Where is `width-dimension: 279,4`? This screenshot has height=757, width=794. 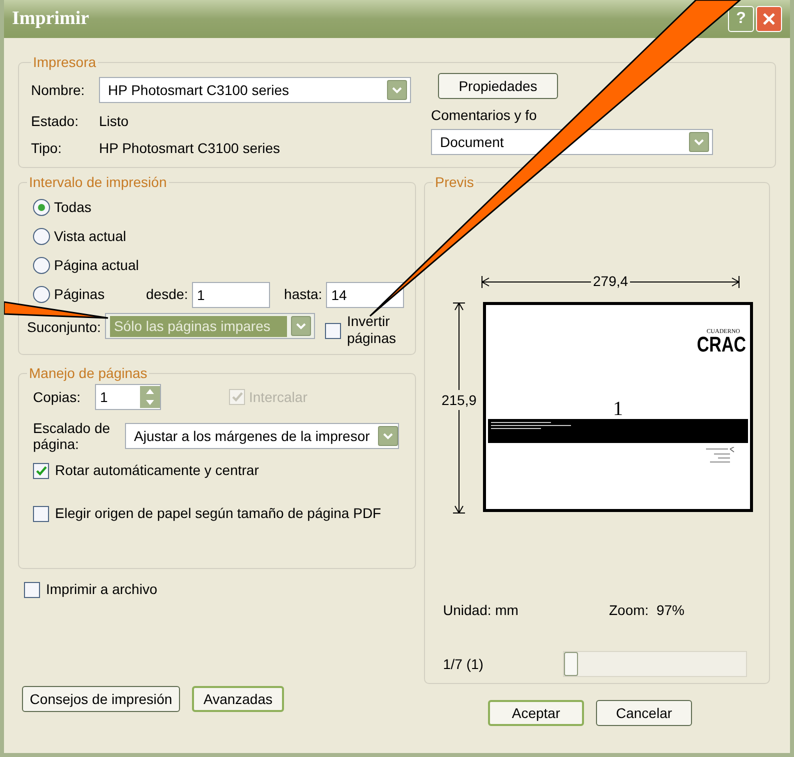 width-dimension: 279,4 is located at coordinates (611, 281).